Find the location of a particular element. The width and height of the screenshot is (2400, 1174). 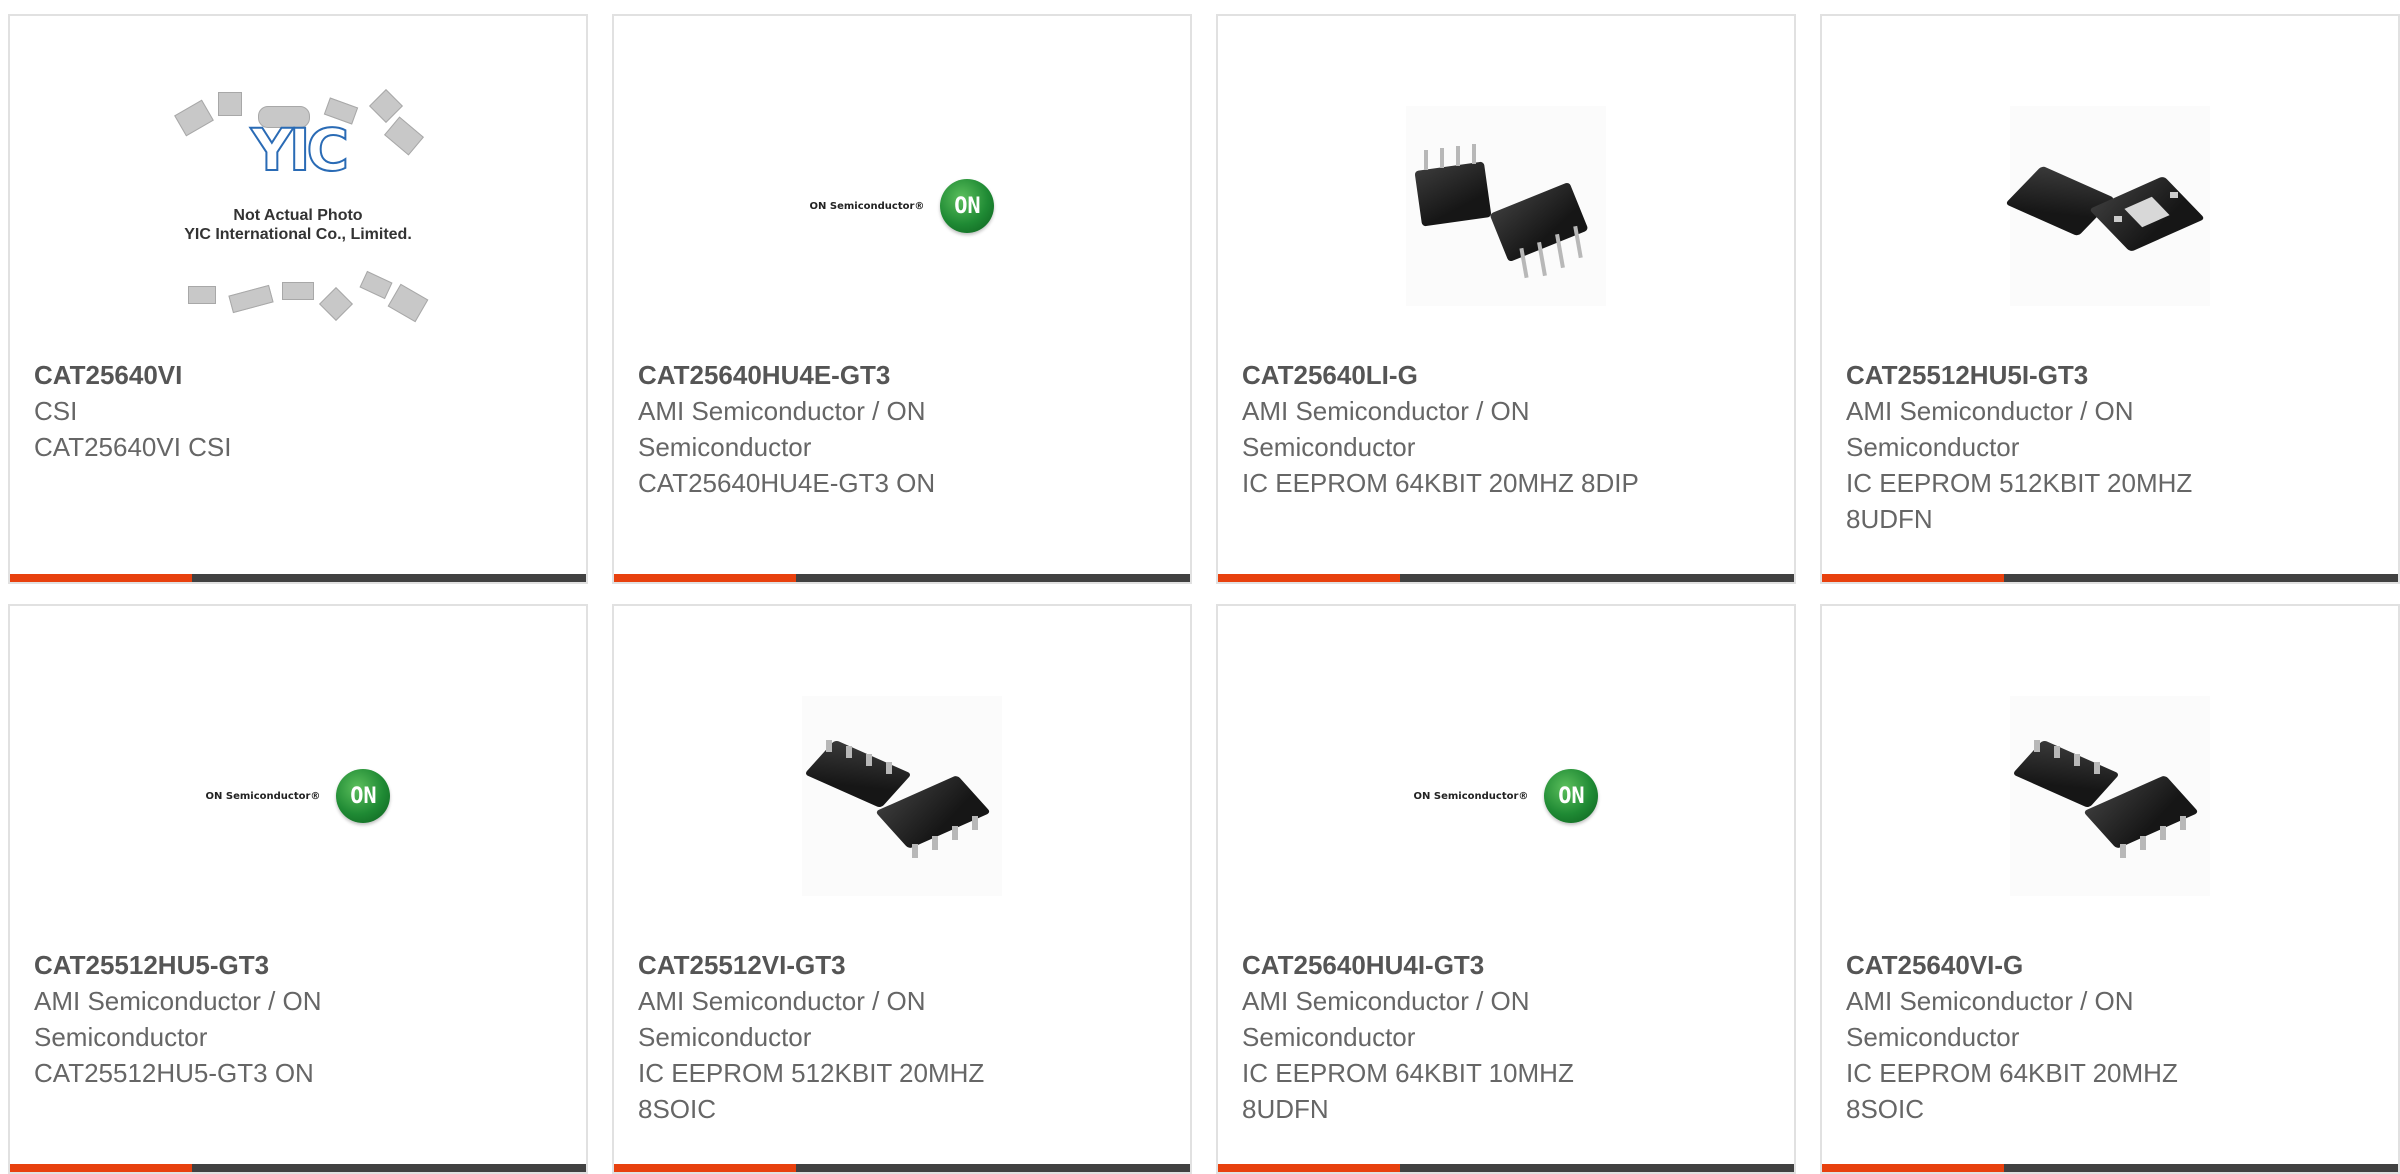

part-number-link: CAT25640VI is located at coordinates (234, 375).